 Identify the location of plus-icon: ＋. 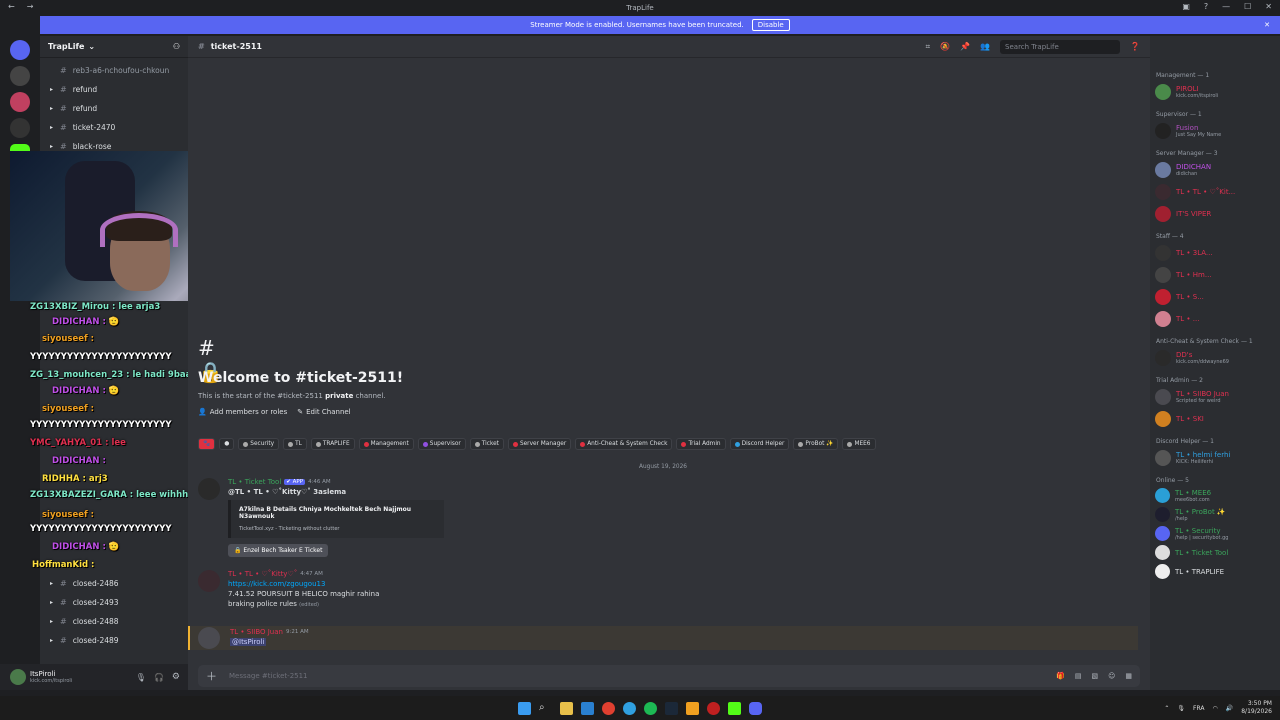
(211, 676).